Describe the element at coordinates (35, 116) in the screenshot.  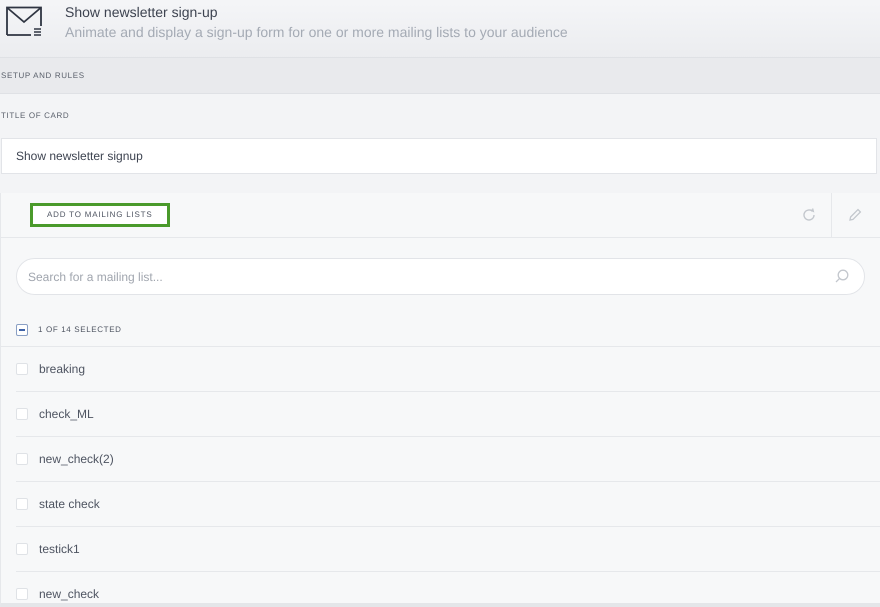
I see `field-label: TITLE OF CARD` at that location.